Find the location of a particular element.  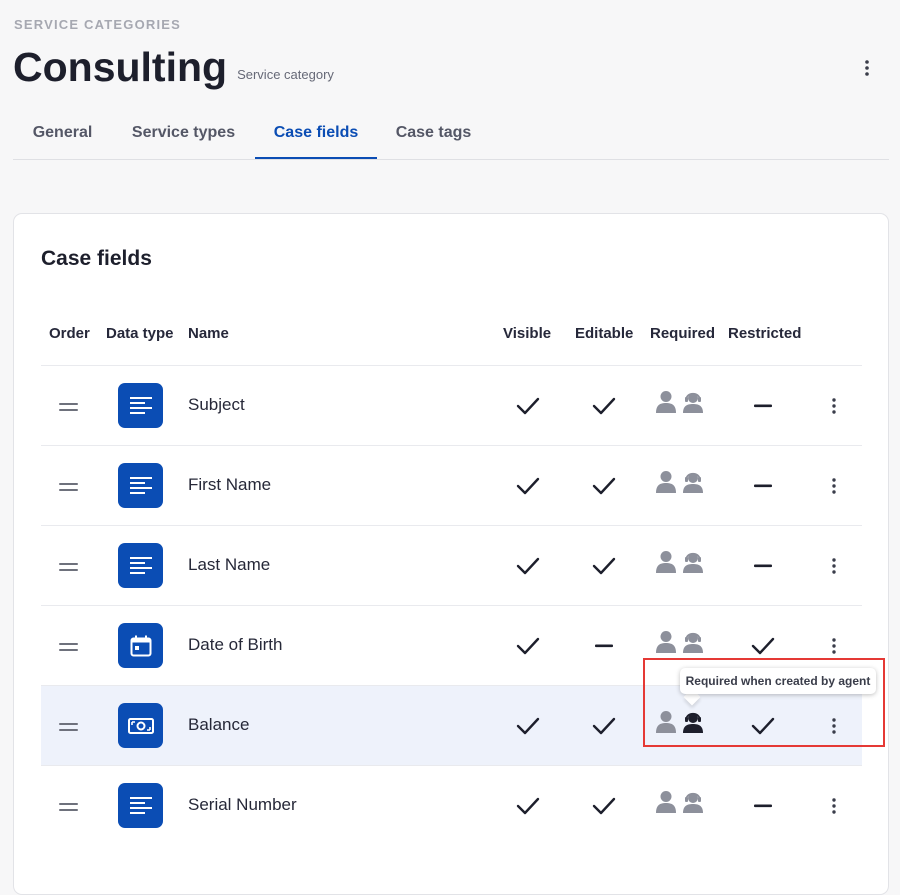

field-name: Balance is located at coordinates (219, 724).